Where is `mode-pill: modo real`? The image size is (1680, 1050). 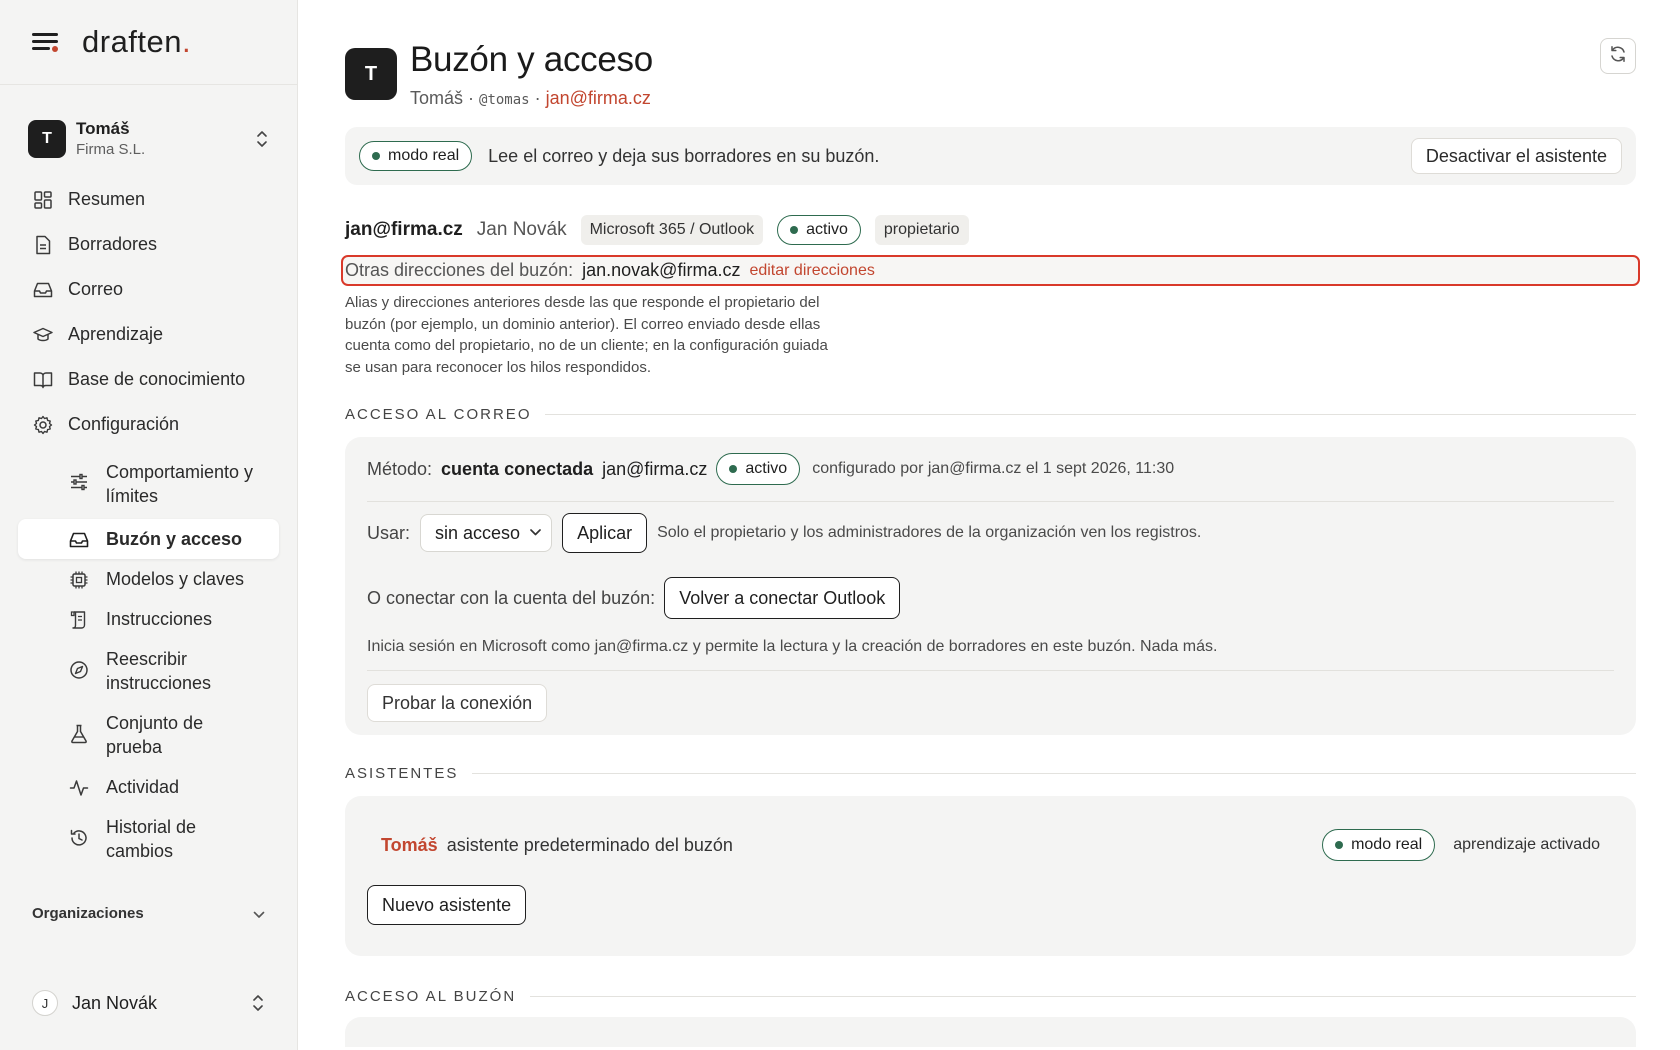
mode-pill: modo real is located at coordinates (416, 156).